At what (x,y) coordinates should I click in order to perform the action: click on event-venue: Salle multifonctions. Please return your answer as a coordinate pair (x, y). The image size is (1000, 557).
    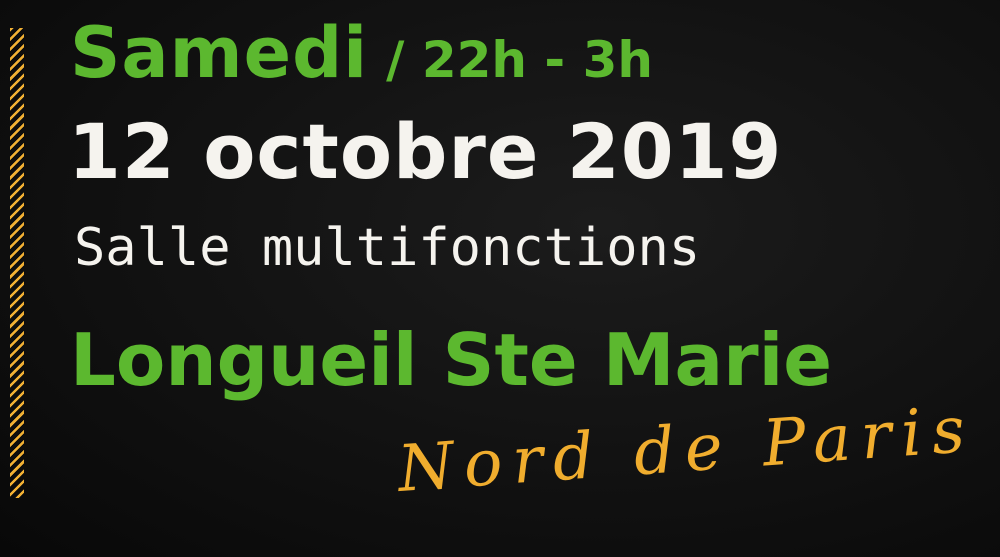
    Looking at the image, I should click on (387, 248).